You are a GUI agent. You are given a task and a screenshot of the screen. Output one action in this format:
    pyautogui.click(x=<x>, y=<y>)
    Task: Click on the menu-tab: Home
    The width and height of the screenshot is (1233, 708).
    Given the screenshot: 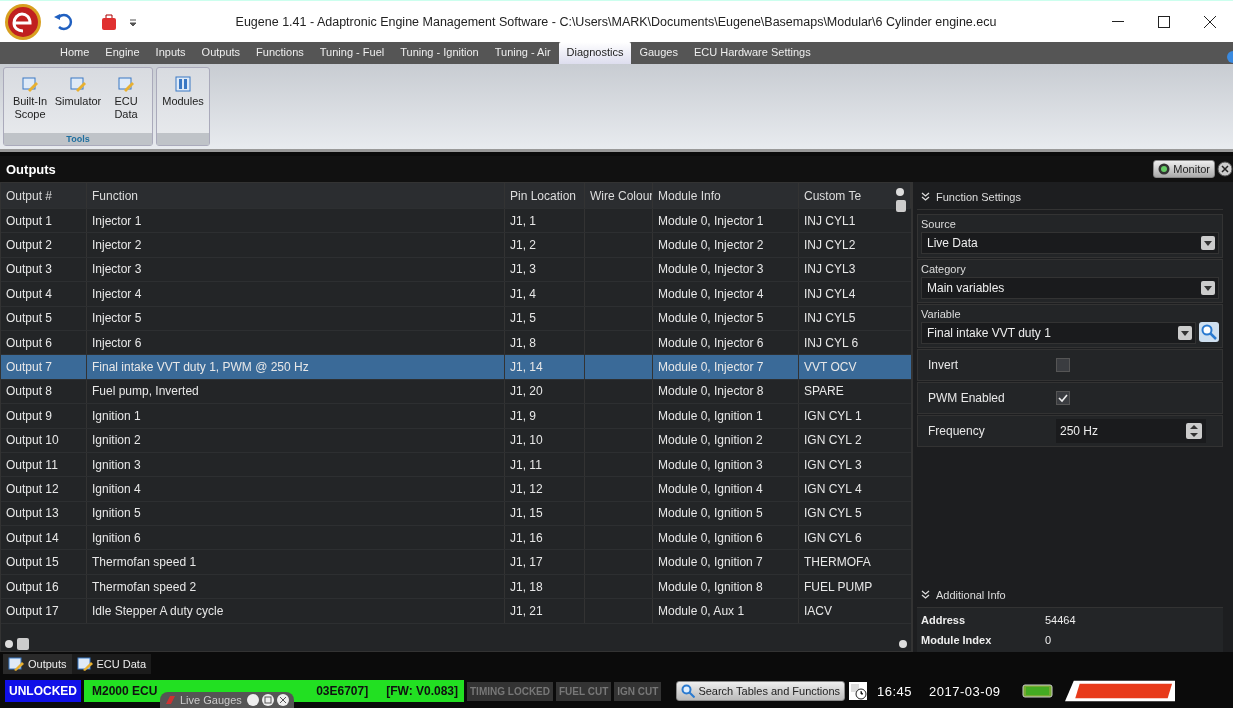 What is the action you would take?
    pyautogui.click(x=75, y=53)
    